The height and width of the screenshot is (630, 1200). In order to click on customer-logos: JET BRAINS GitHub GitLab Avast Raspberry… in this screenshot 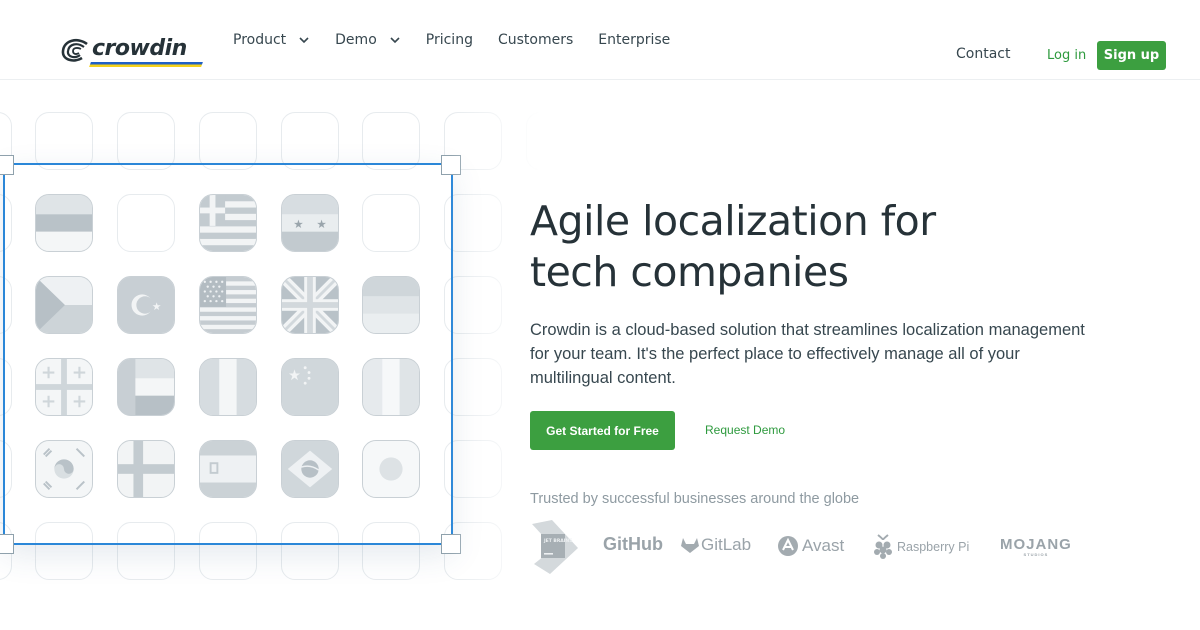, I will do `click(810, 547)`.